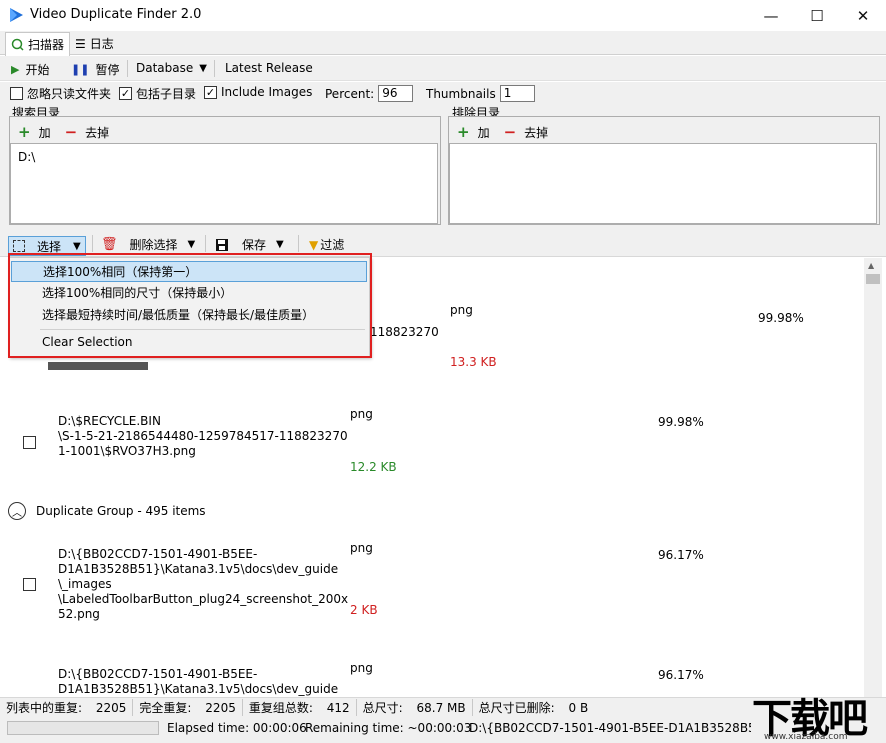  What do you see at coordinates (69, 94) in the screenshot?
I see `ignore-readonly-label: 忽略只读文件夹` at bounding box center [69, 94].